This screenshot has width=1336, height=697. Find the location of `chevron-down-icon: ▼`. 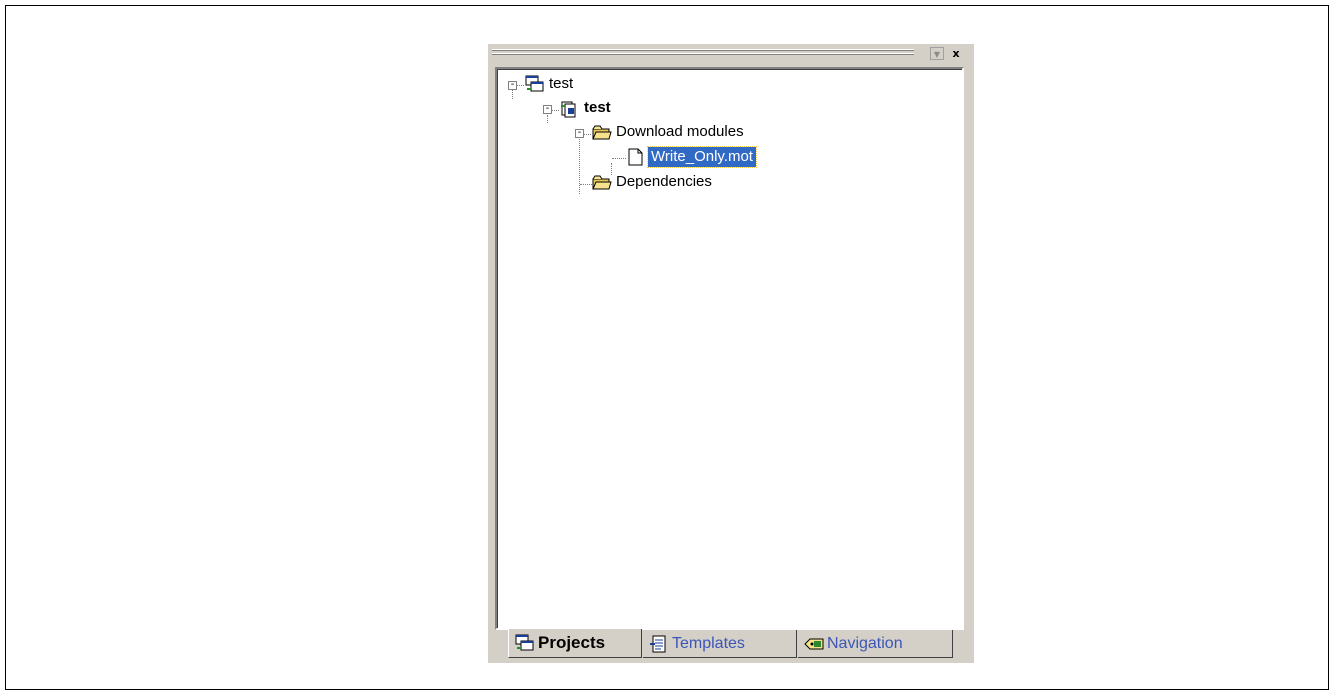

chevron-down-icon: ▼ is located at coordinates (937, 53).